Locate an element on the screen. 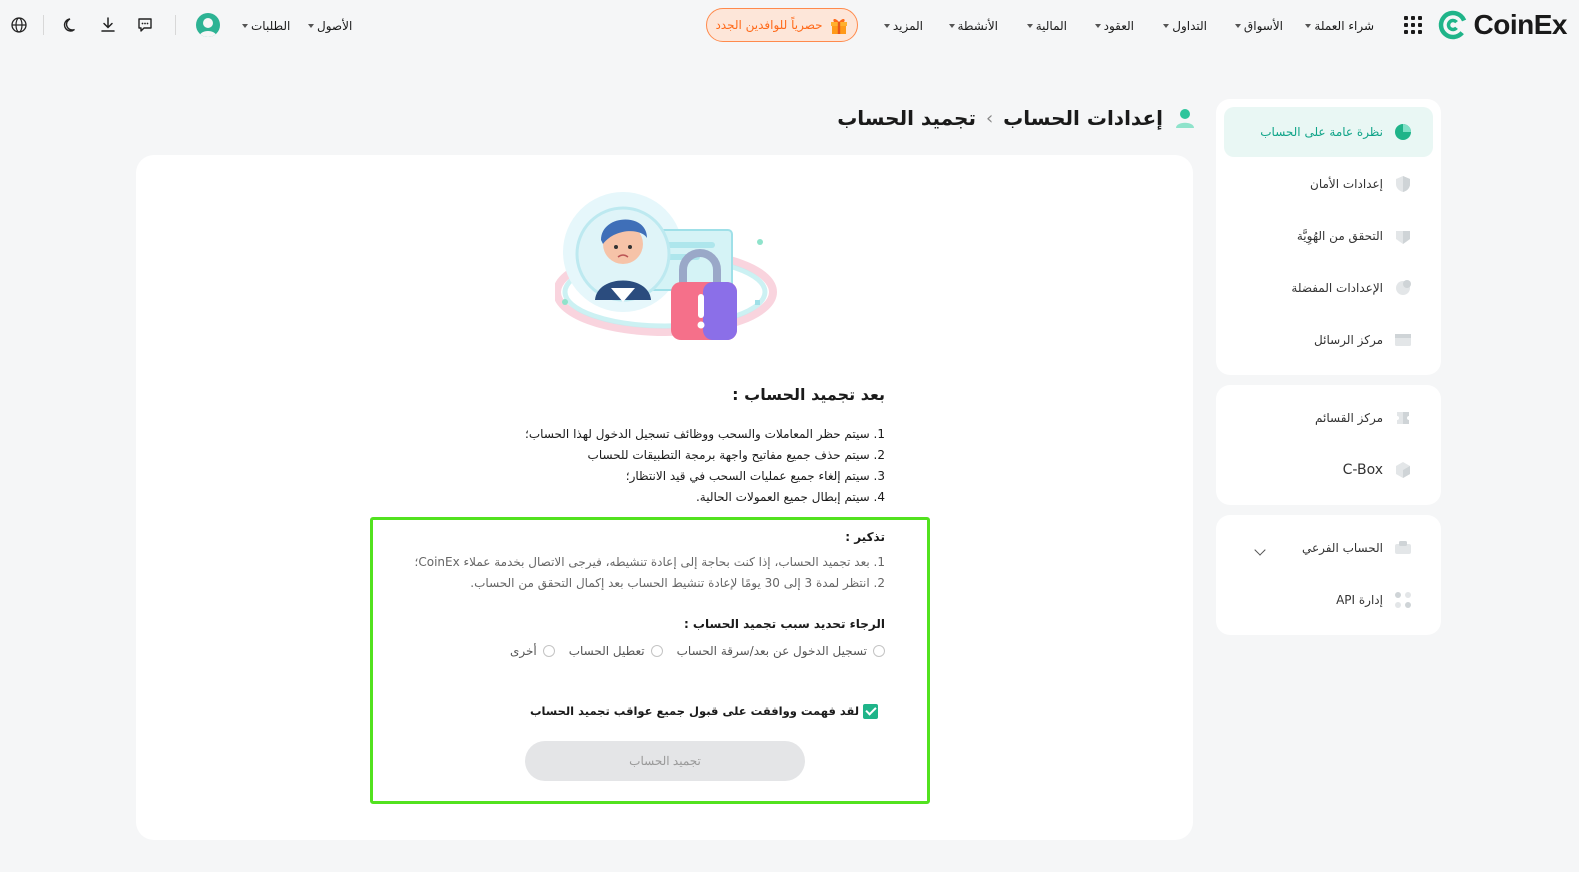 The height and width of the screenshot is (872, 1579). sidebar-item-security-settings: إعدادات الأمان is located at coordinates (1328, 184).